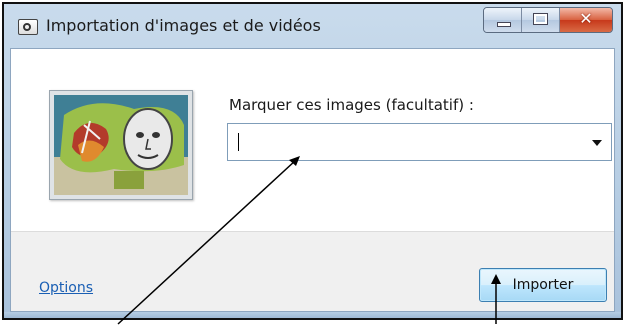 Image resolution: width=629 pixels, height=326 pixels. I want to click on camera-icon, so click(28, 27).